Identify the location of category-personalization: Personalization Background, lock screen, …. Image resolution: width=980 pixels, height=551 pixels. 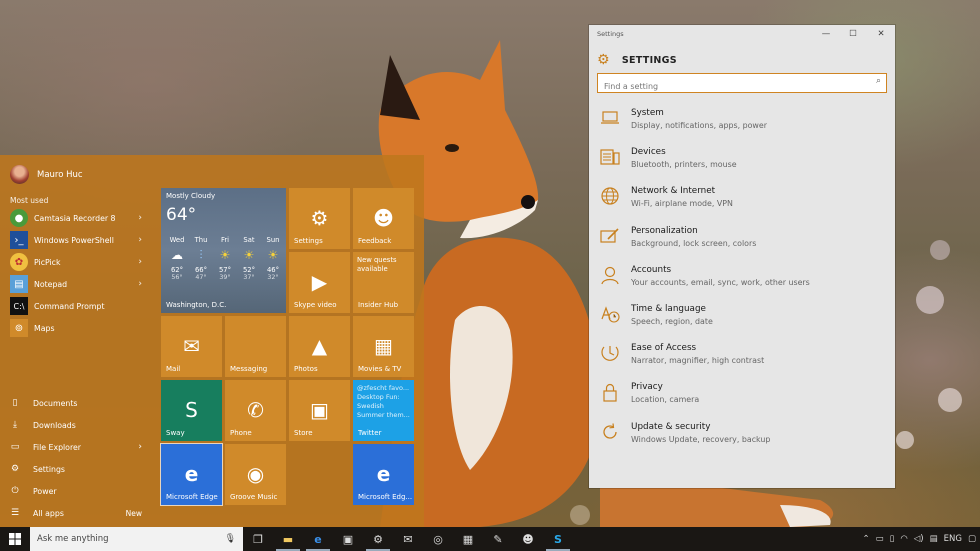
(742, 240).